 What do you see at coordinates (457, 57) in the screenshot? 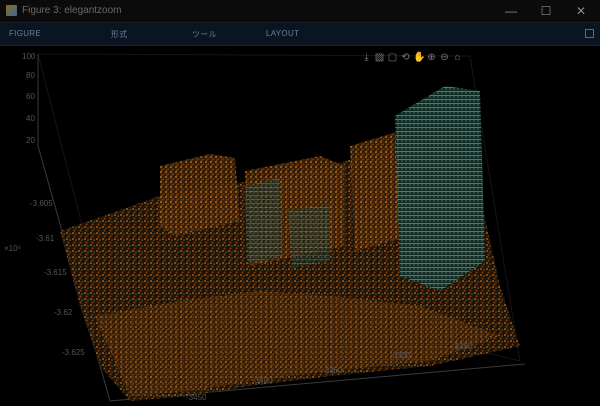
I see `home-icon: ⌂` at bounding box center [457, 57].